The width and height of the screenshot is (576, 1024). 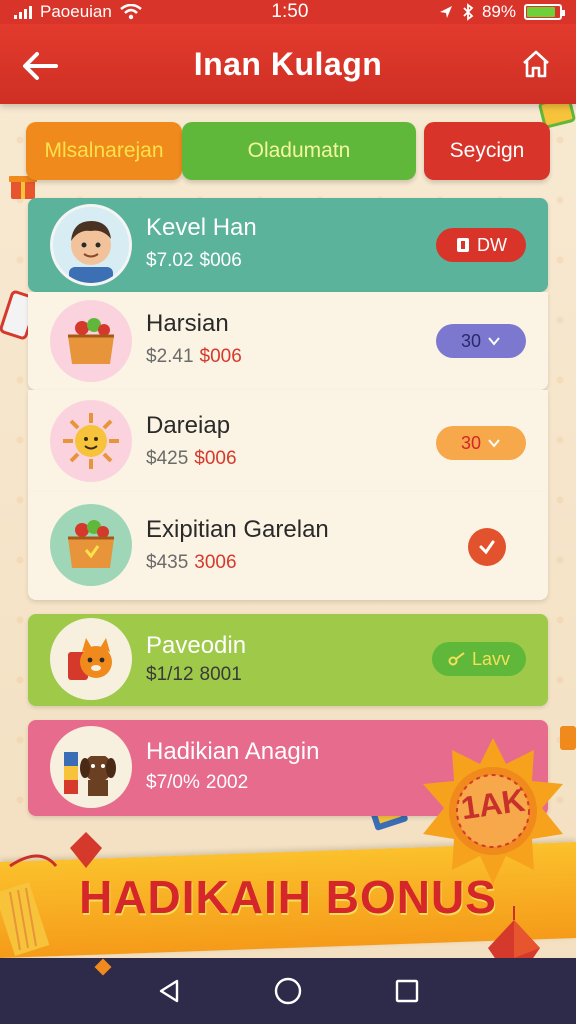 What do you see at coordinates (103, 967) in the screenshot?
I see `diamond-deco-icon` at bounding box center [103, 967].